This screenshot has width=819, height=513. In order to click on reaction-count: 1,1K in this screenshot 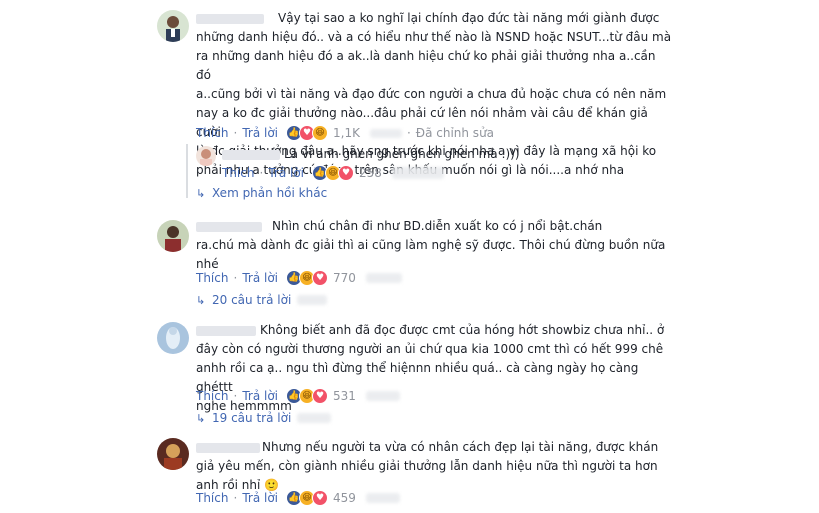, I will do `click(346, 133)`.